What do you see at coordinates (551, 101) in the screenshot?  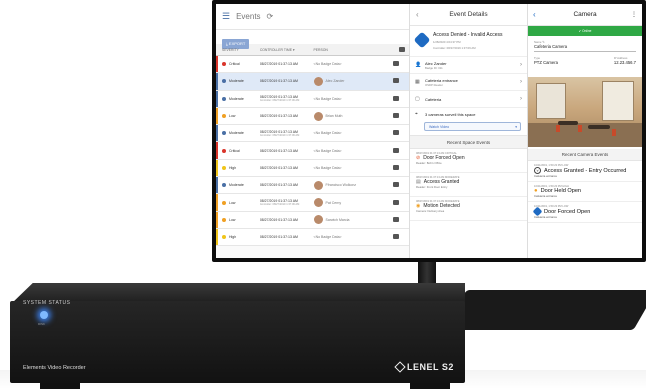 I see `feed-window-left` at bounding box center [551, 101].